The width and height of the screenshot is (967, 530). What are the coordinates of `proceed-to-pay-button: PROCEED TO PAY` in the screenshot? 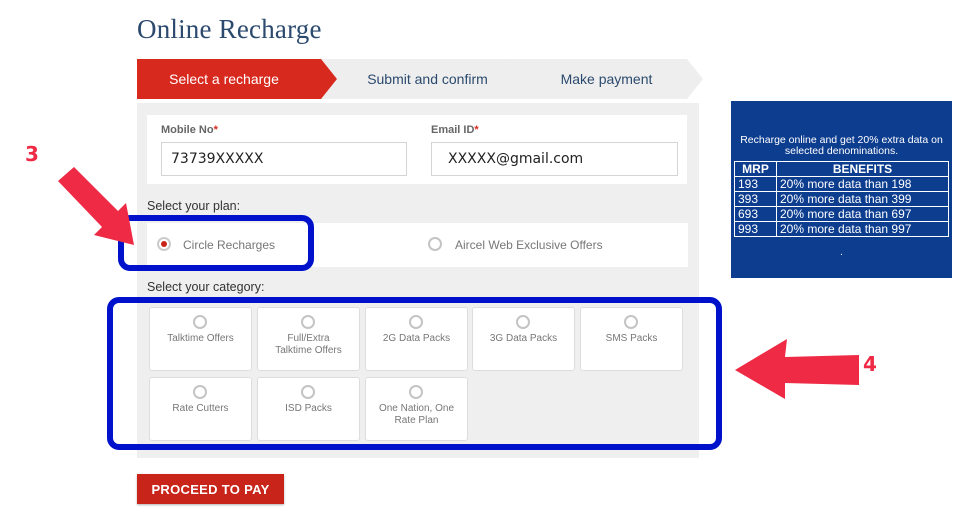 It's located at (210, 489).